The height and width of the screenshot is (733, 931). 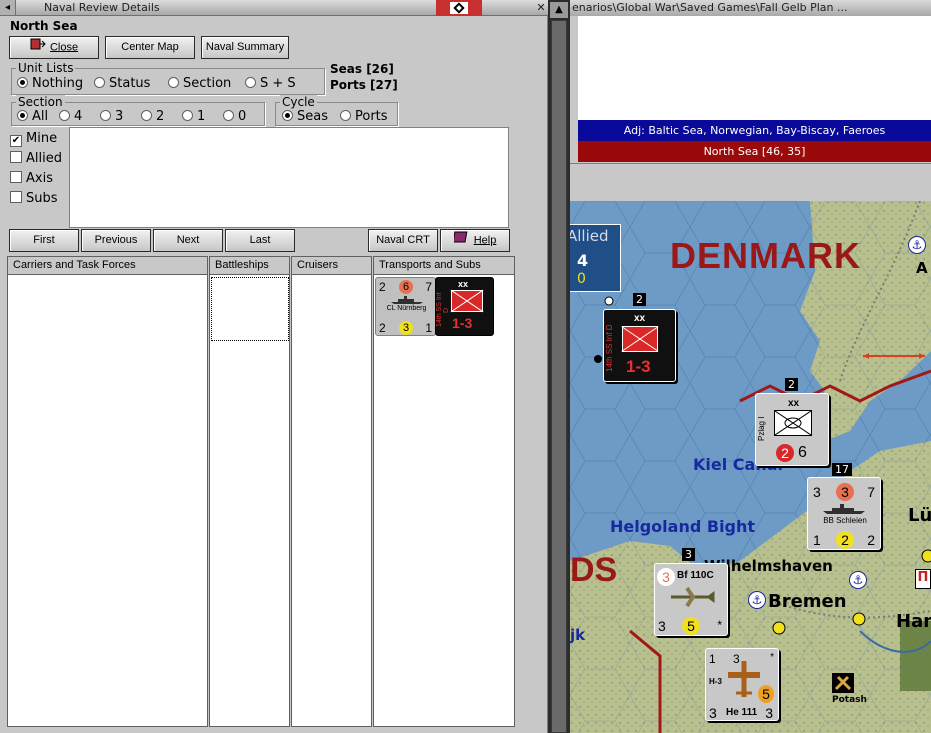 I want to click on potash-resource-icon, so click(x=843, y=683).